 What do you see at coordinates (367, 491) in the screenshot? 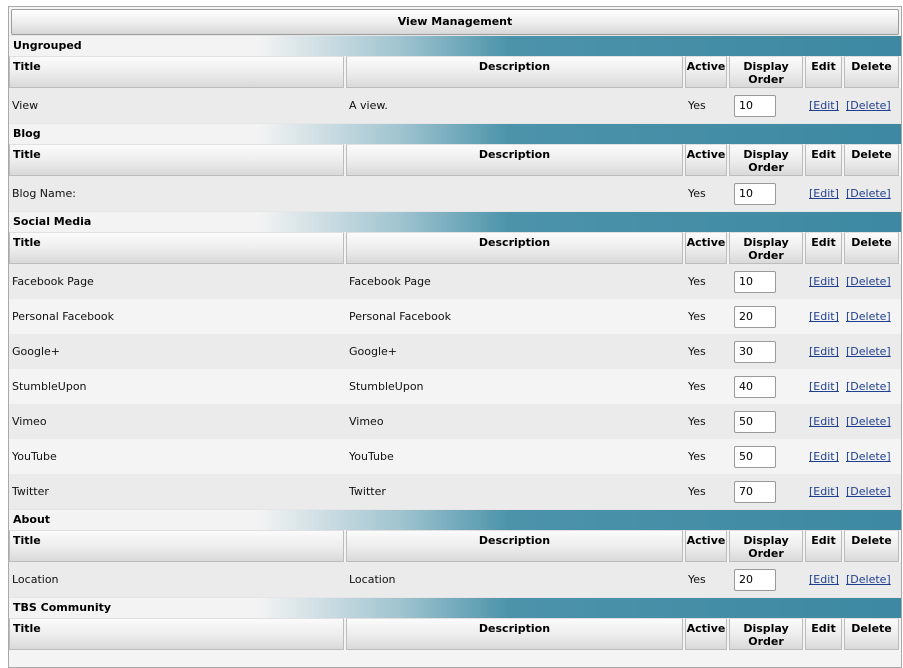
I see `row-description: Twitter` at bounding box center [367, 491].